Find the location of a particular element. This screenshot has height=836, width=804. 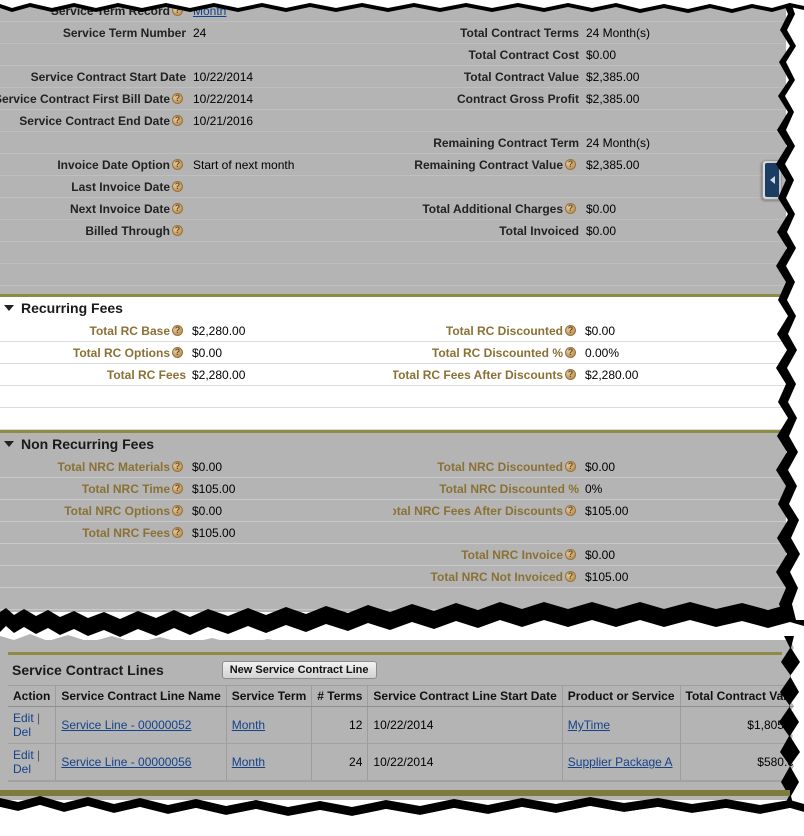

field-pair: Total Contract Terms 24 Month(s) is located at coordinates (589, 33).